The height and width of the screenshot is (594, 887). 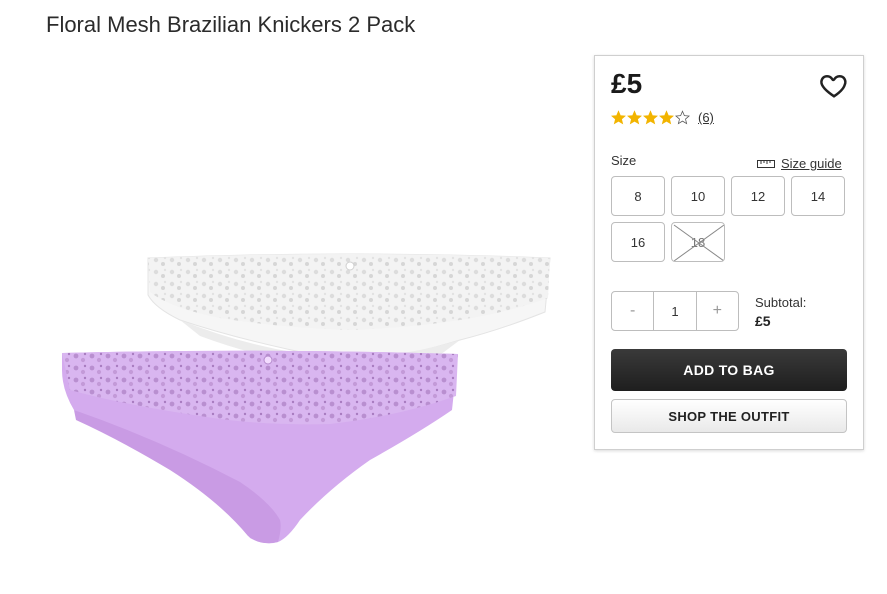 I want to click on size-option-label: 8, so click(x=638, y=196).